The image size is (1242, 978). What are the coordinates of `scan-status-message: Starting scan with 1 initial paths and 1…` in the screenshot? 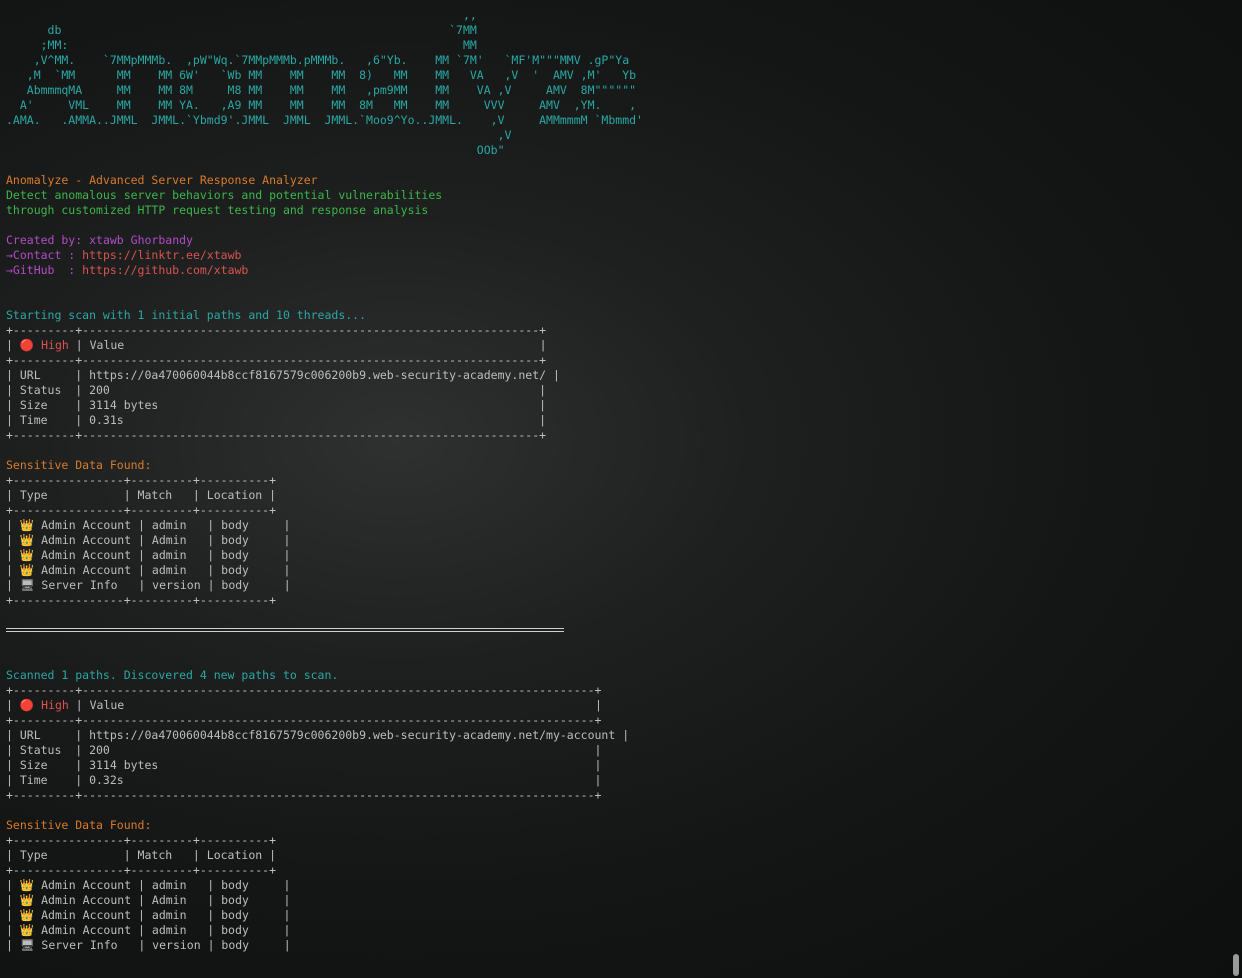 It's located at (186, 315).